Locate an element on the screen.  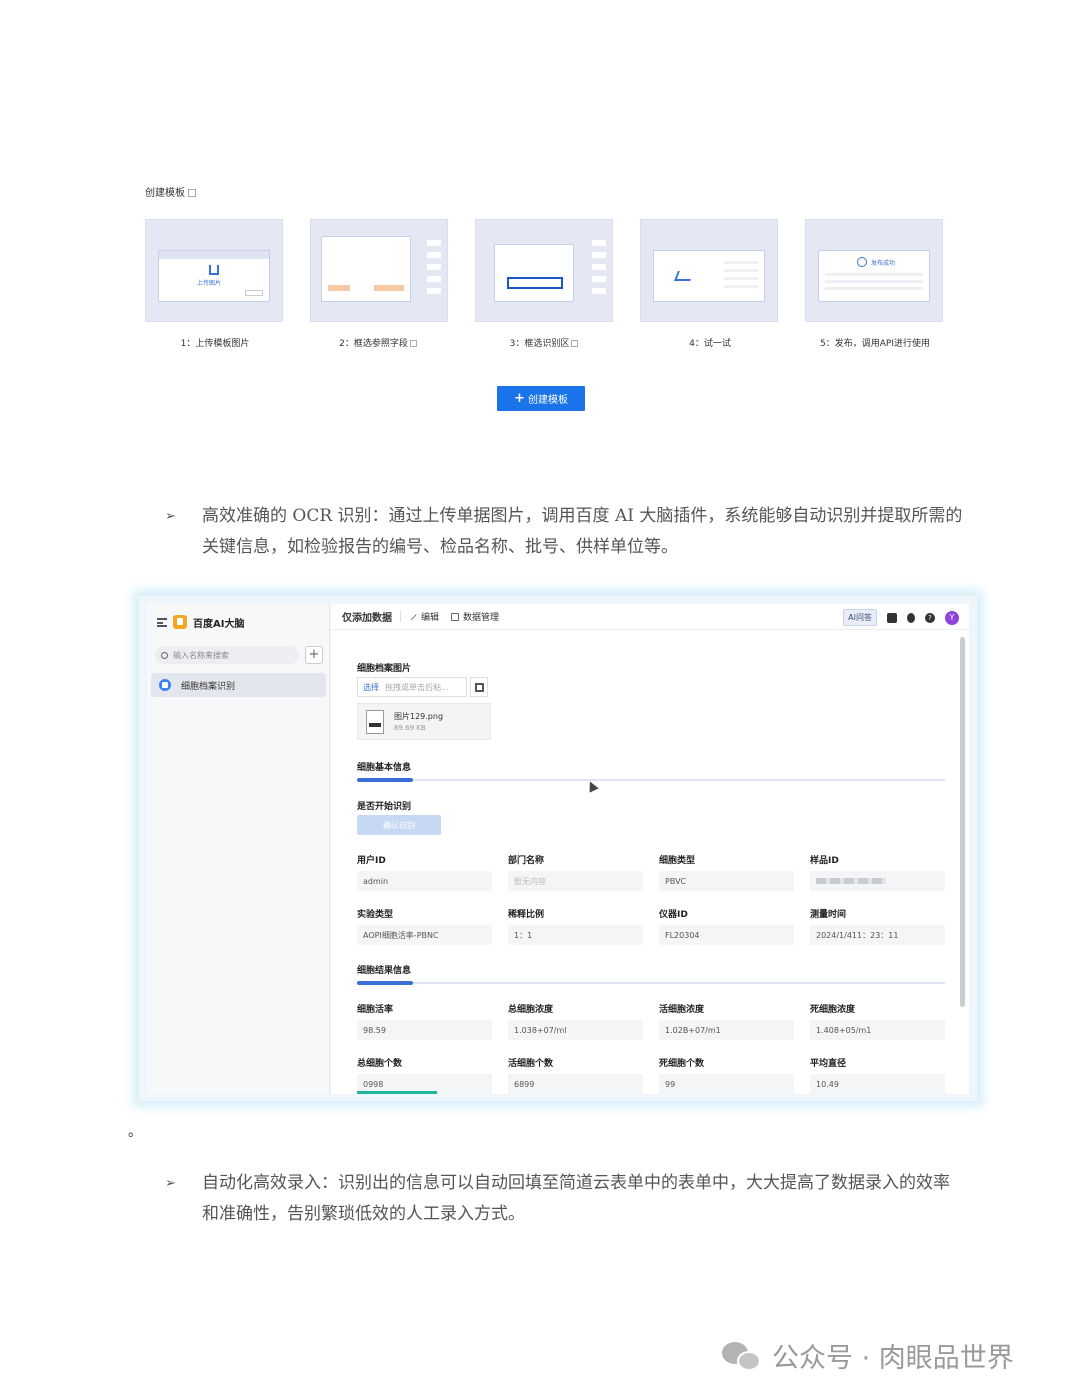
wechat-icon is located at coordinates (742, 1356).